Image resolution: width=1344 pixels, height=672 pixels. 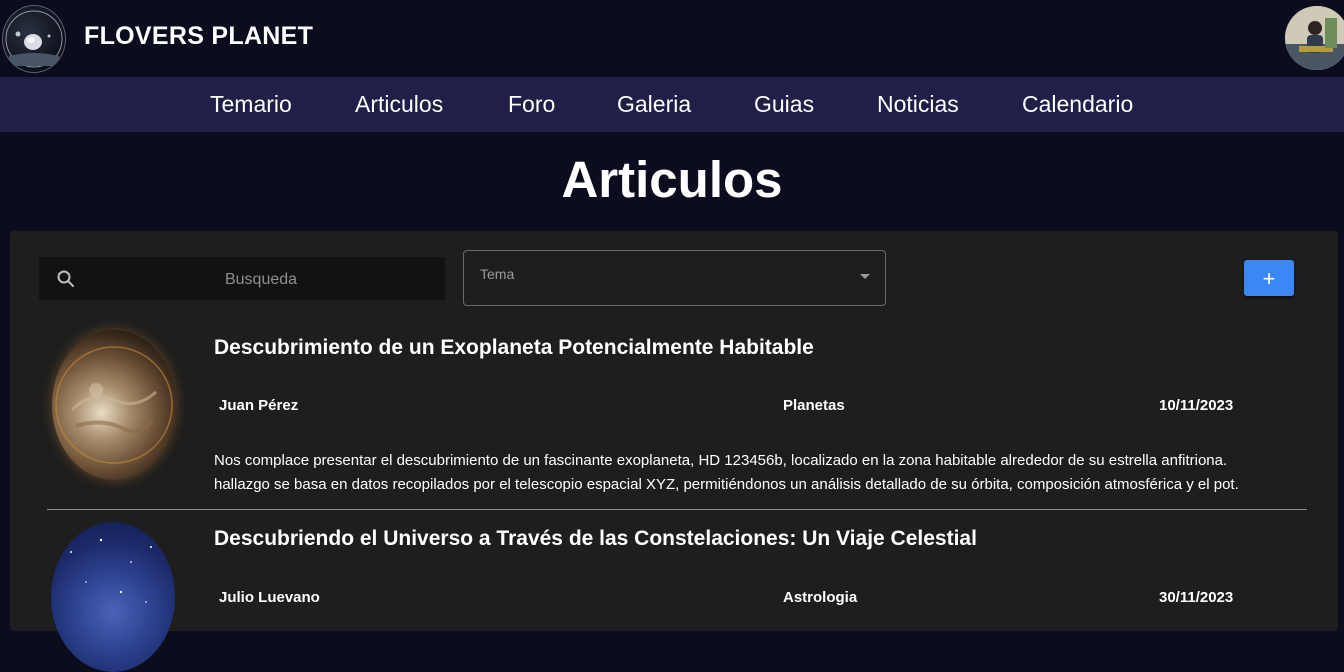 What do you see at coordinates (814, 405) in the screenshot?
I see `article-topic: Planetas` at bounding box center [814, 405].